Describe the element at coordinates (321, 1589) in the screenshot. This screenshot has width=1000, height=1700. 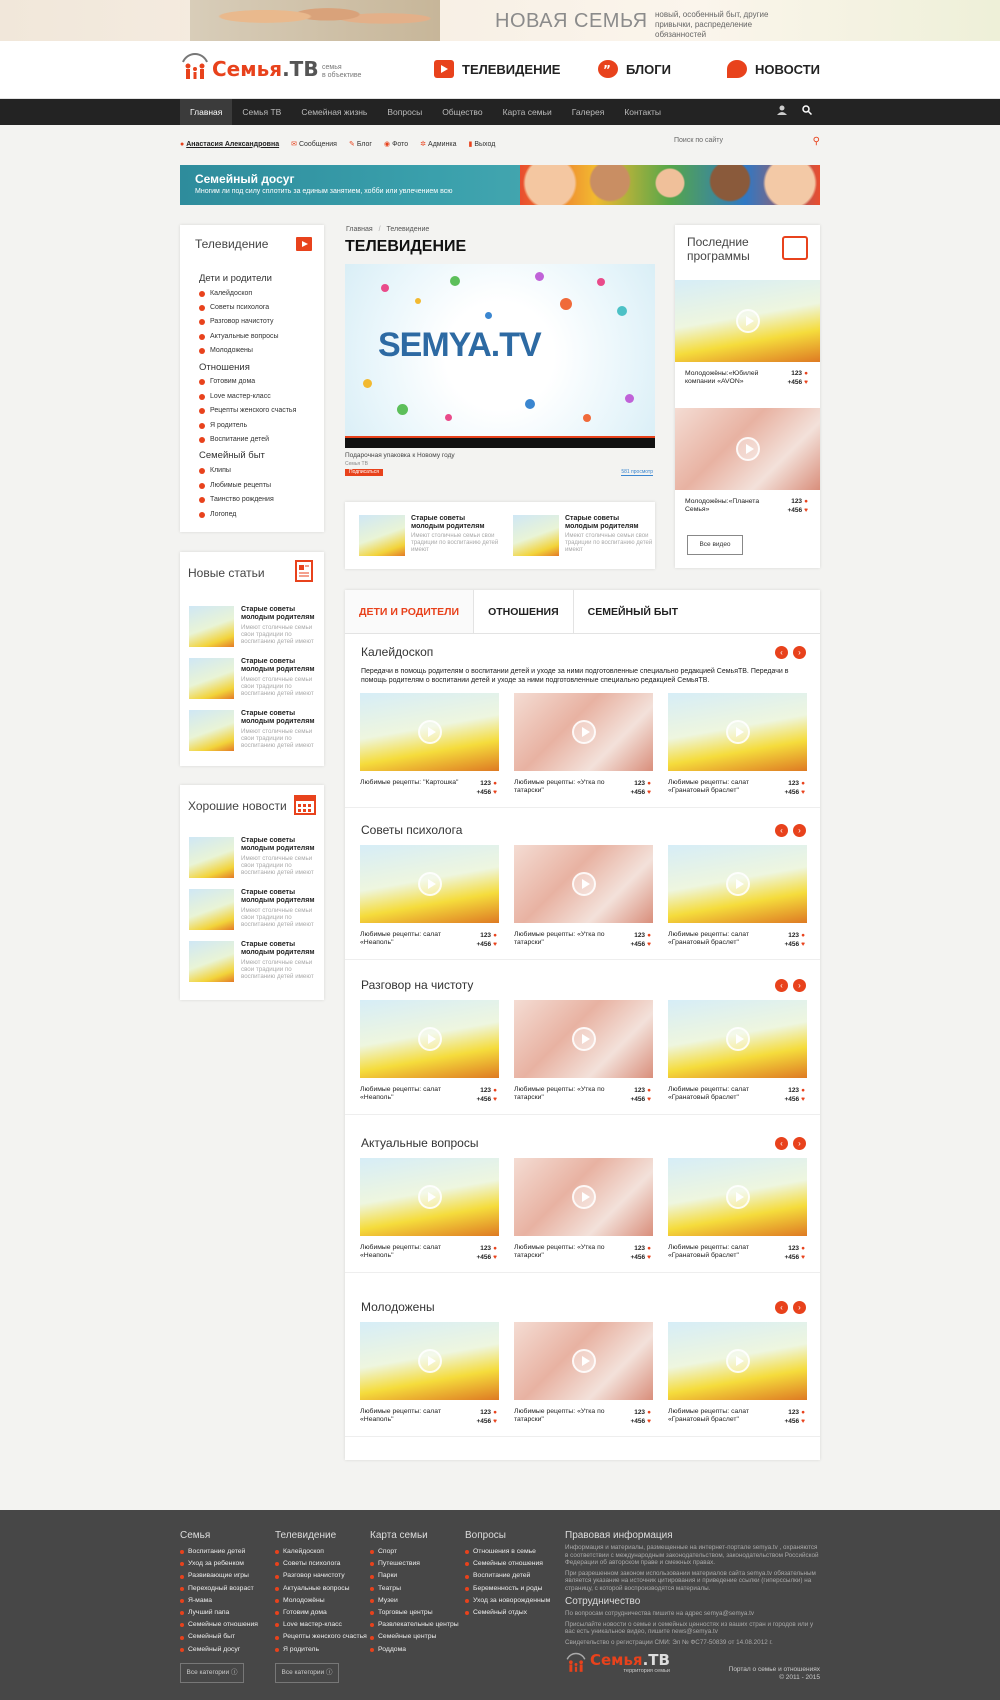
I see `footer-link: Актуальные вопросы` at that location.